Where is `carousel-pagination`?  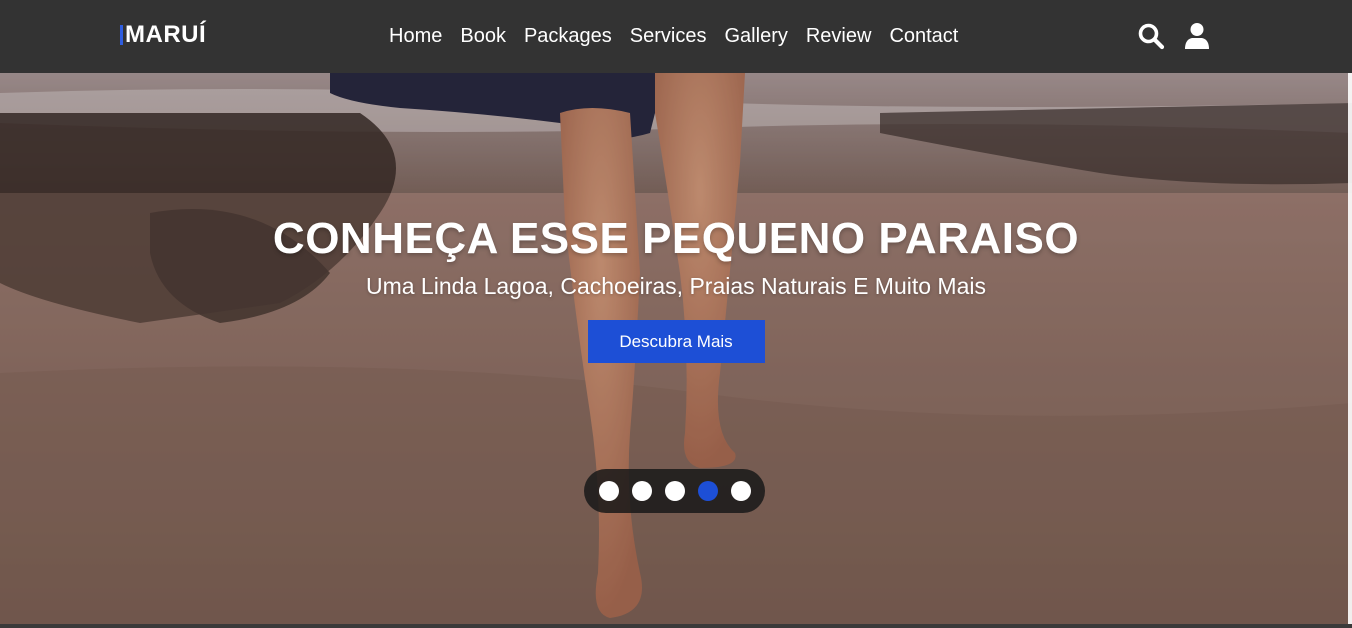
carousel-pagination is located at coordinates (674, 491).